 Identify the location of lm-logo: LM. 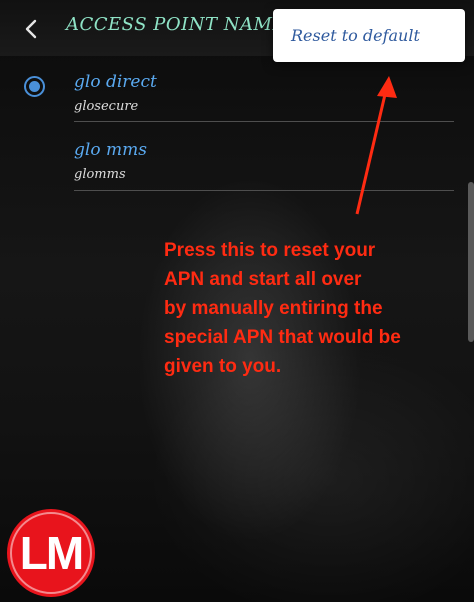
(51, 553).